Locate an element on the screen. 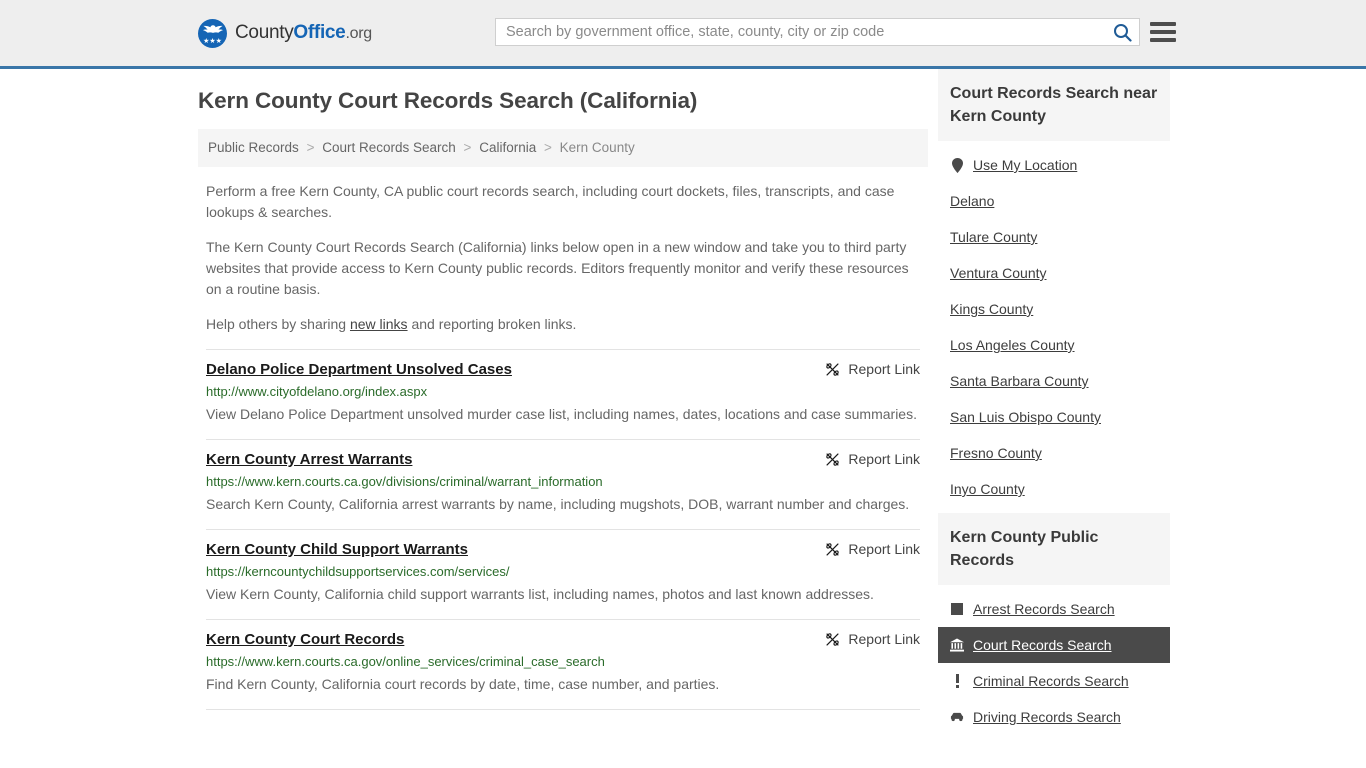 The image size is (1366, 768). sidebar-nearby-link: Fresno County is located at coordinates (1054, 453).